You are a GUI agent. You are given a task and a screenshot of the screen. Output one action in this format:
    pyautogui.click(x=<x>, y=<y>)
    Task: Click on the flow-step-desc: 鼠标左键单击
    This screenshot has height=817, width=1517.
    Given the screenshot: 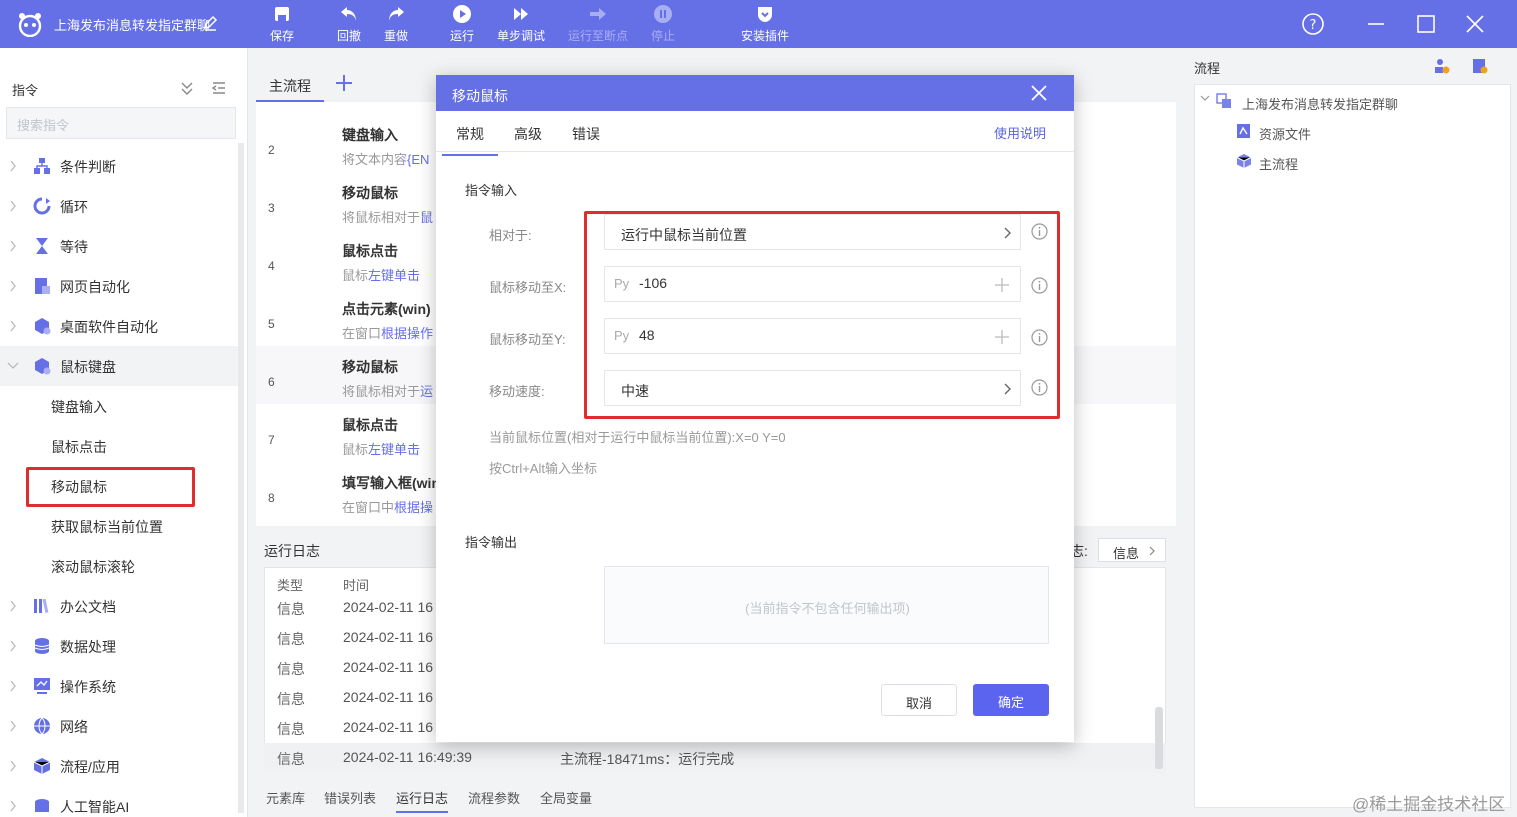 What is the action you would take?
    pyautogui.click(x=381, y=449)
    